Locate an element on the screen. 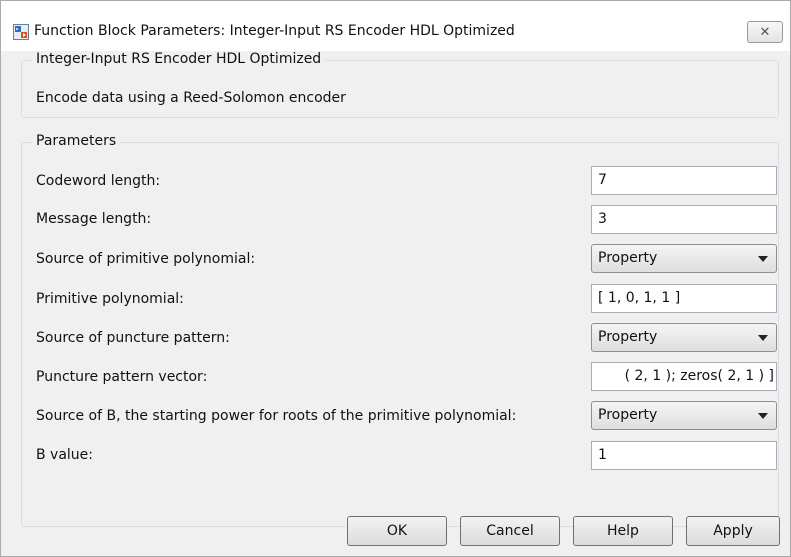  apply-button: Apply is located at coordinates (733, 531).